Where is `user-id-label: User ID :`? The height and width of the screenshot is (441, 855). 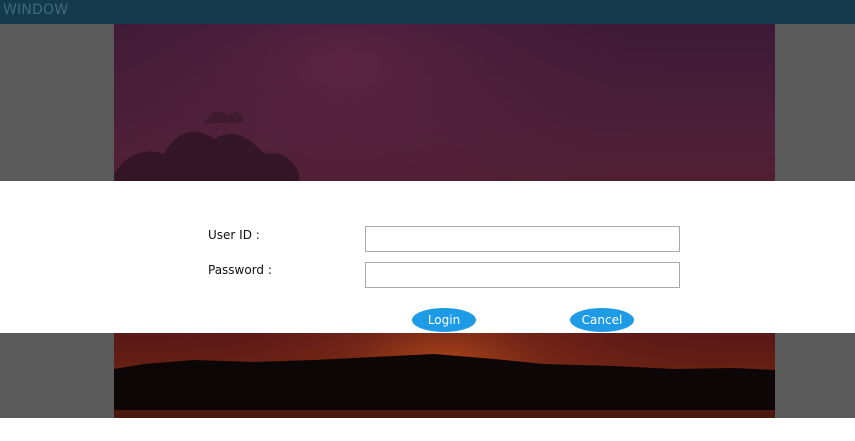 user-id-label: User ID : is located at coordinates (234, 235).